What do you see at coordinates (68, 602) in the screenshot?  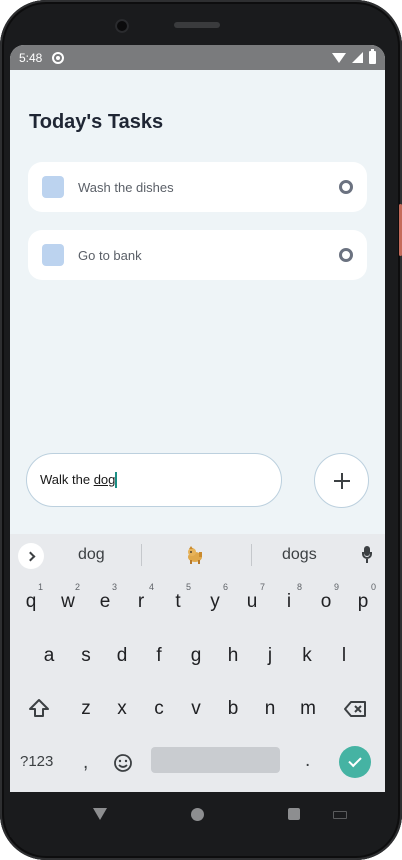 I see `key-w: w` at bounding box center [68, 602].